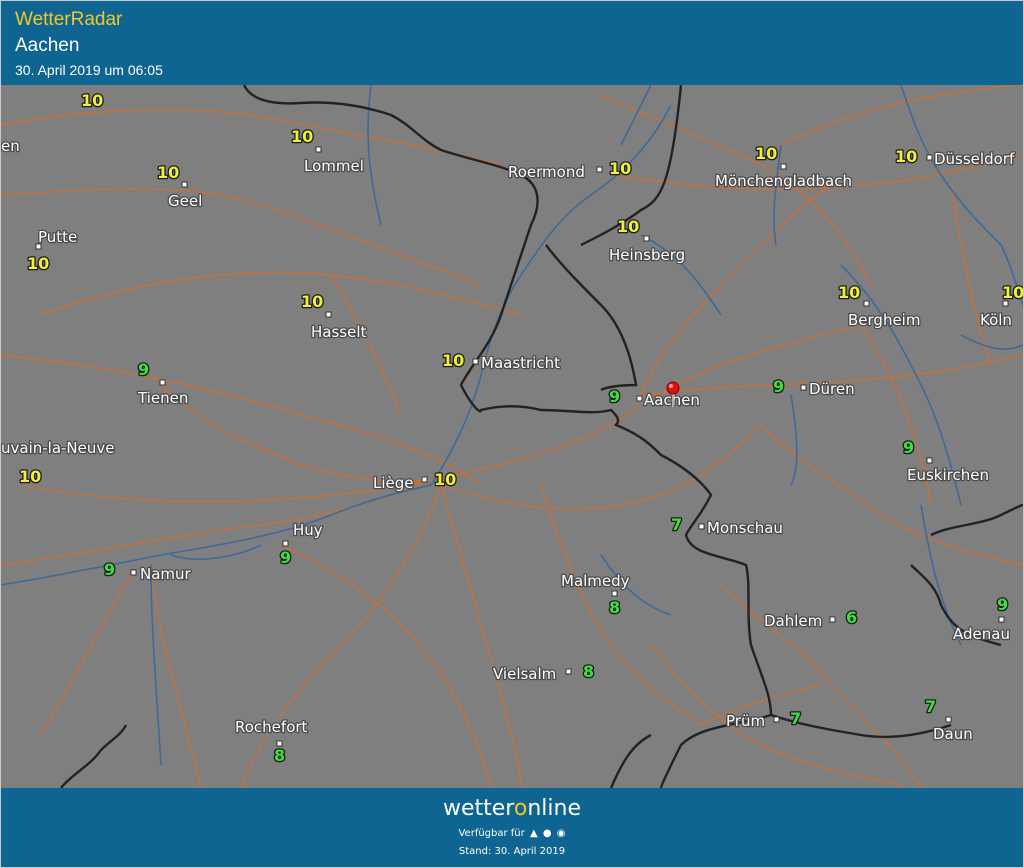 This screenshot has height=868, width=1024. I want to click on availability-label: Verfügbar für, so click(491, 833).